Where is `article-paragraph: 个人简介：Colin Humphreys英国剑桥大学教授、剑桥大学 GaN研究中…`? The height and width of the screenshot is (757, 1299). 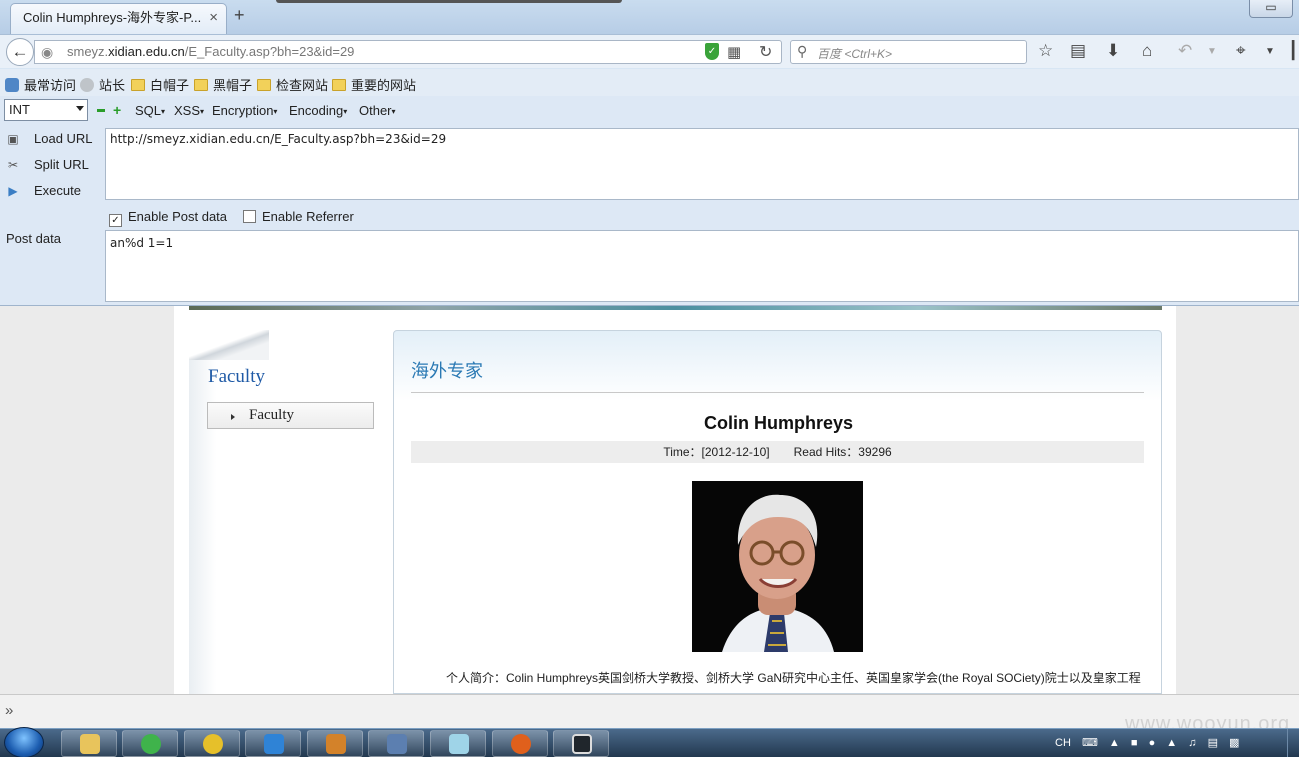 article-paragraph: 个人简介：Colin Humphreys英国剑桥大学教授、剑桥大学 GaN研究中… is located at coordinates (793, 678).